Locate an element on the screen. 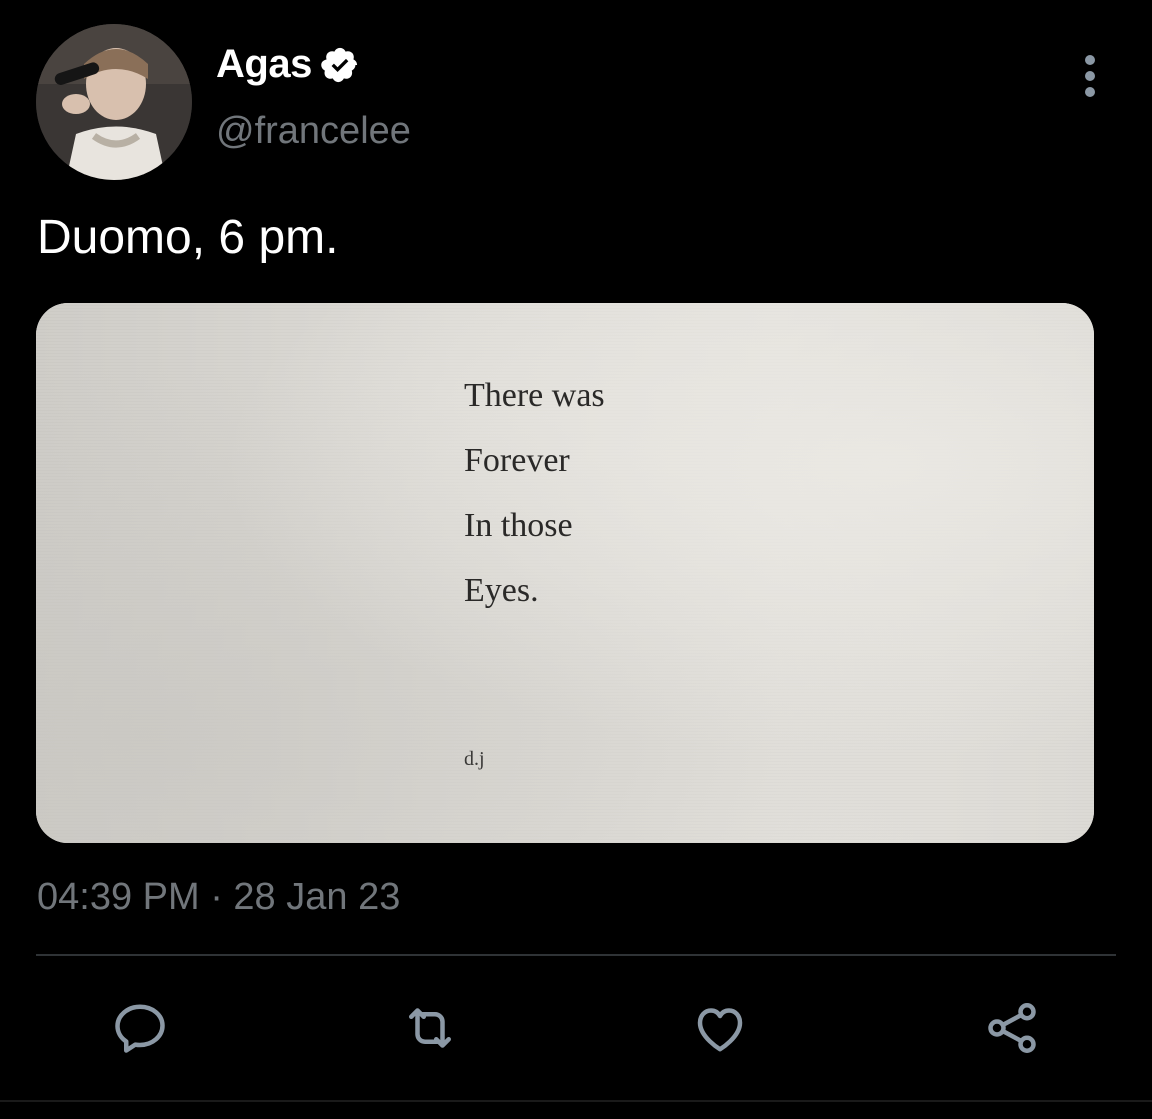  user-handle: @francelee is located at coordinates (313, 131).